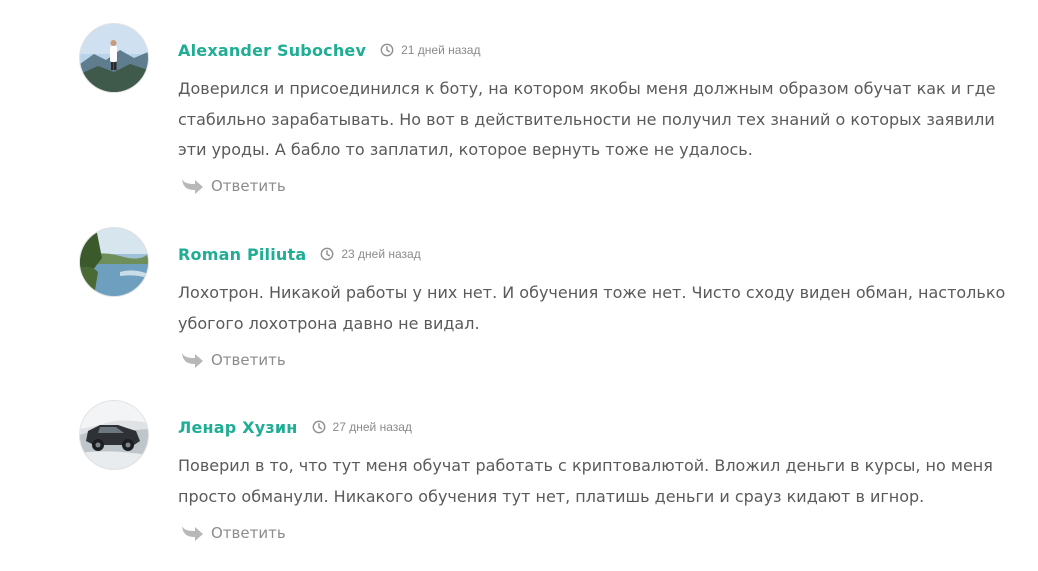  I want to click on comment-author: Ленар Хузин, so click(238, 427).